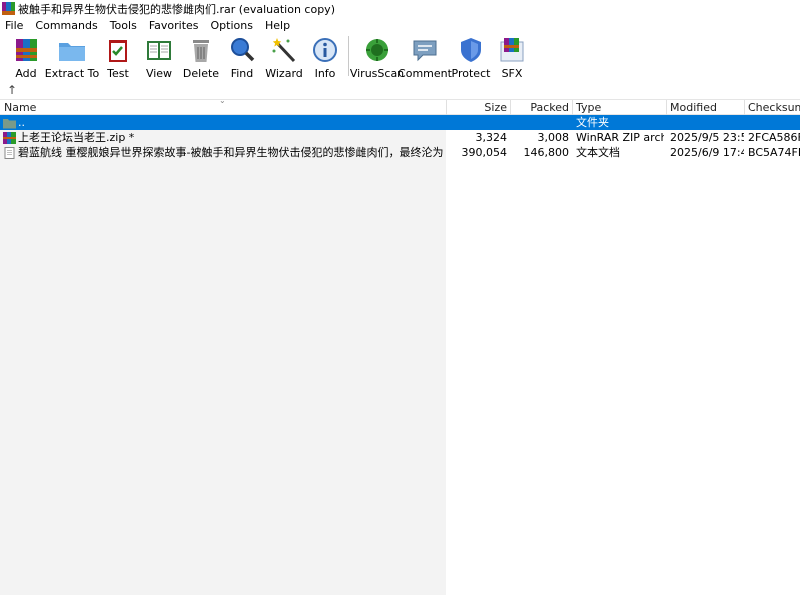  I want to click on window-title: 被触手和异界生物伏击侵犯的悲惨雌肉们.rar (evaluation copy), so click(176, 9).